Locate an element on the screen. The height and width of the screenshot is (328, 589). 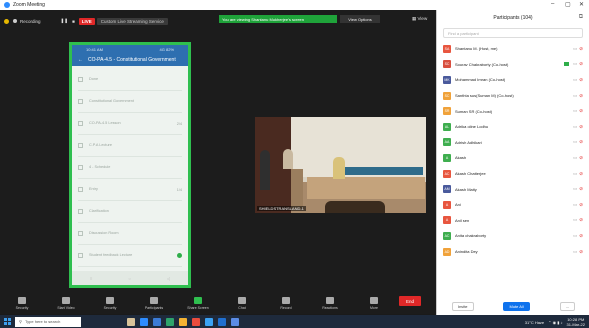
meeting-info-icon is located at coordinates (6, 21).